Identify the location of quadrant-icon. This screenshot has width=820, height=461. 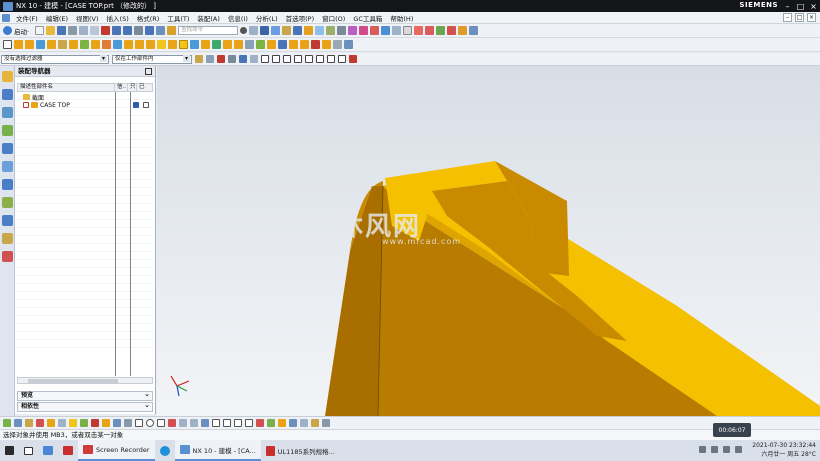
(309, 59).